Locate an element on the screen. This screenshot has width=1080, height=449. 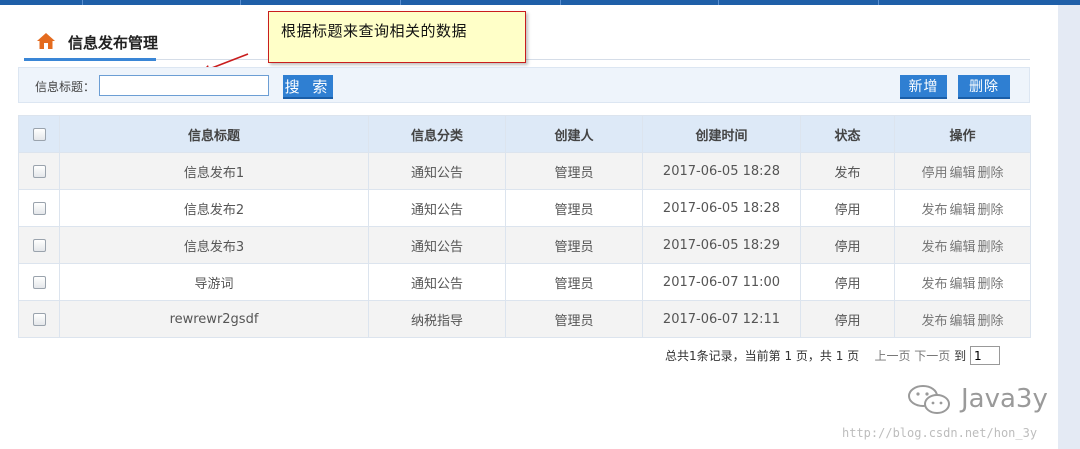
row-toggle-link: 停用 is located at coordinates (934, 173).